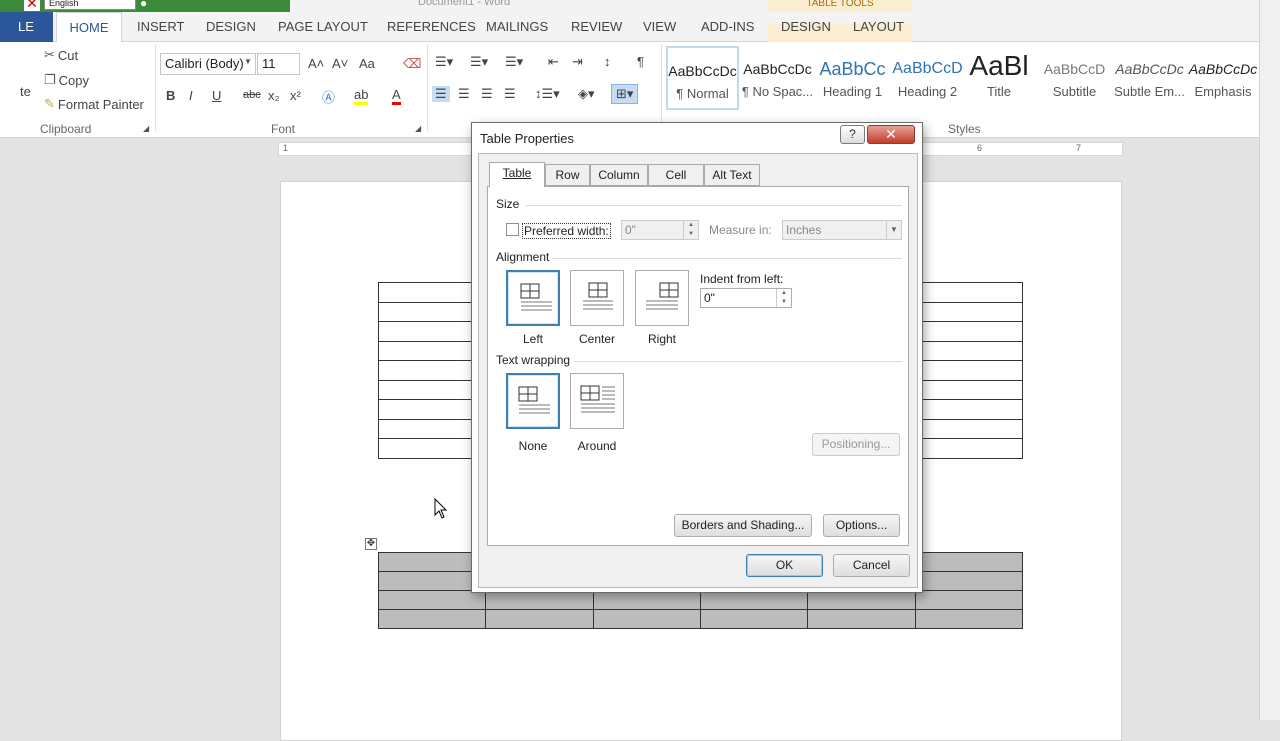  I want to click on tab-table-layout: LAYOUT, so click(878, 27).